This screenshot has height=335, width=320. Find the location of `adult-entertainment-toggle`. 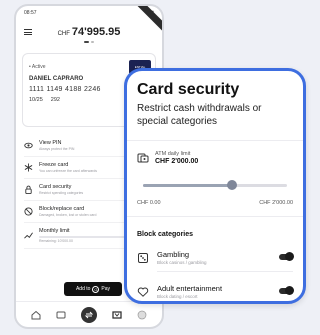

adult-entertainment-toggle is located at coordinates (286, 290).